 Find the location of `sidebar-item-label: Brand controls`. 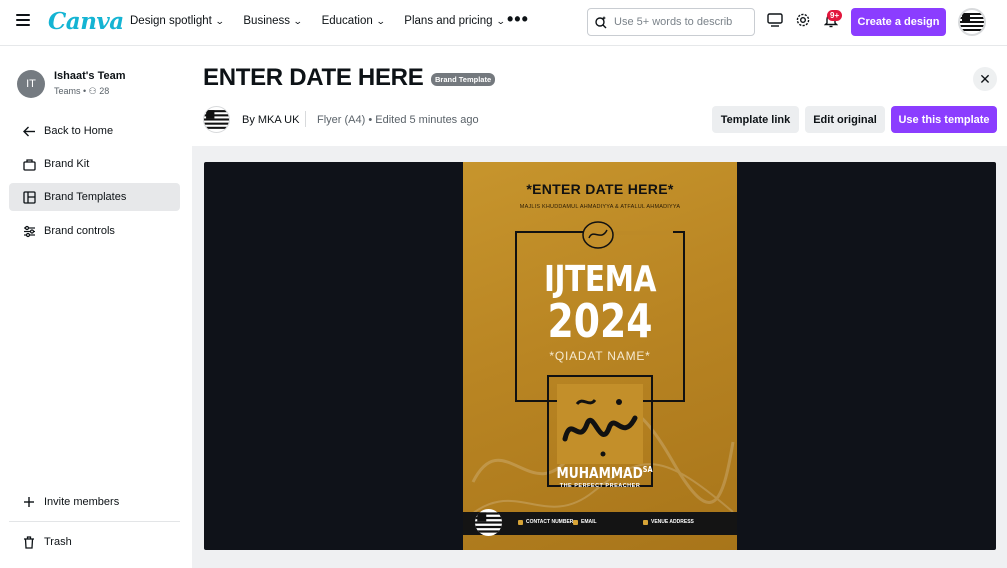

sidebar-item-label: Brand controls is located at coordinates (79, 231).